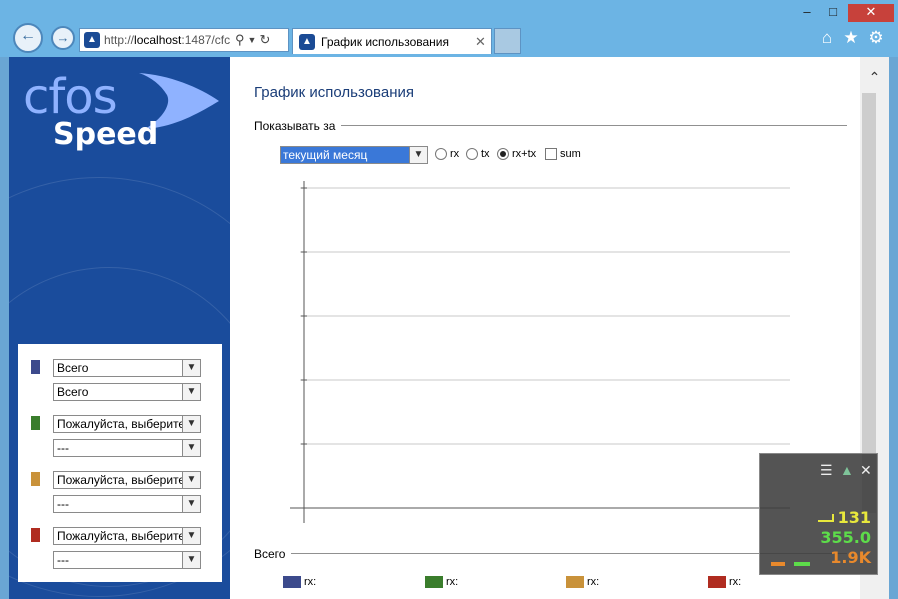  I want to click on upload-value: 355.0, so click(845, 537).